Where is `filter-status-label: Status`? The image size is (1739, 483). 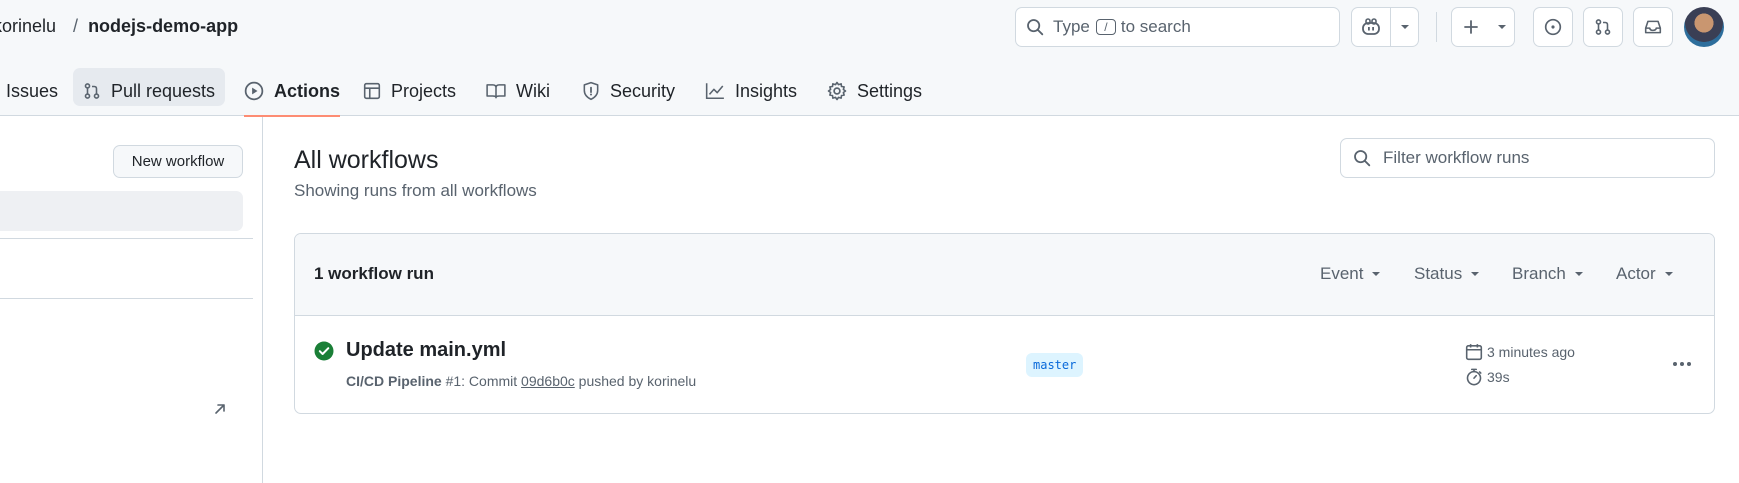 filter-status-label: Status is located at coordinates (1438, 273).